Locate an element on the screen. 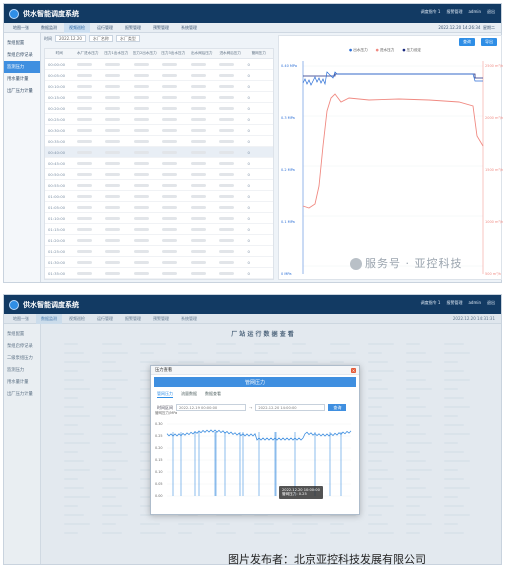  table-cell-time: 01:25:00 is located at coordinates (57, 251).